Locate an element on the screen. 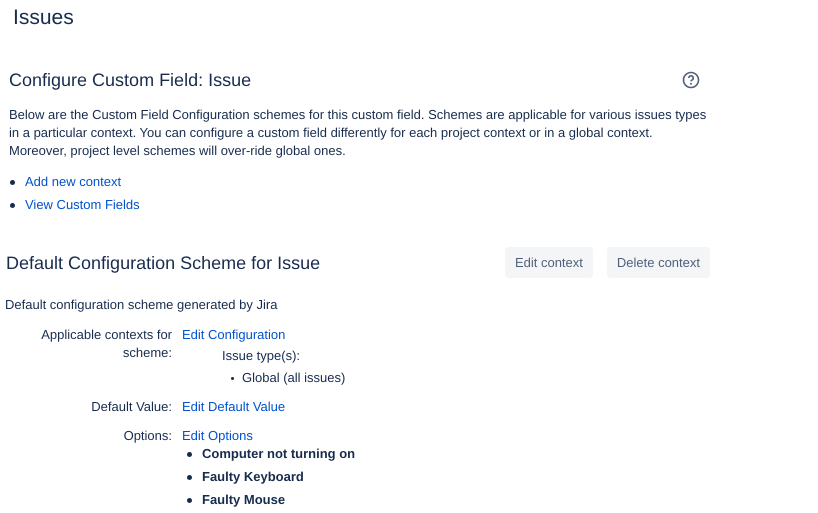 This screenshot has width=818, height=513. section-title: Configure Custom Field: Issue is located at coordinates (130, 80).